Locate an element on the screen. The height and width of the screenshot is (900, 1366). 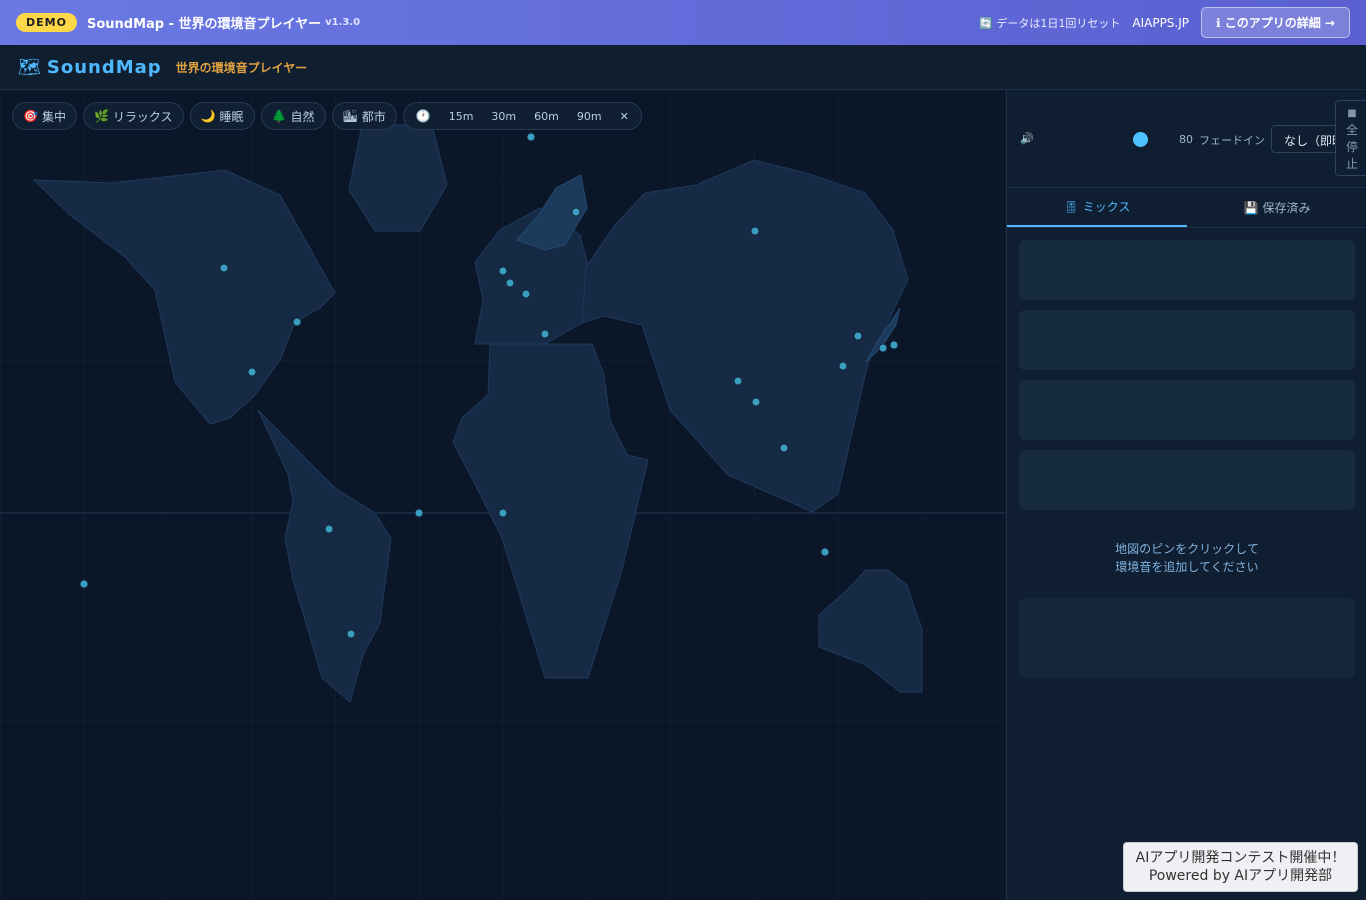
stop-all-button: ■ 全 停 止 is located at coordinates (1350, 138).